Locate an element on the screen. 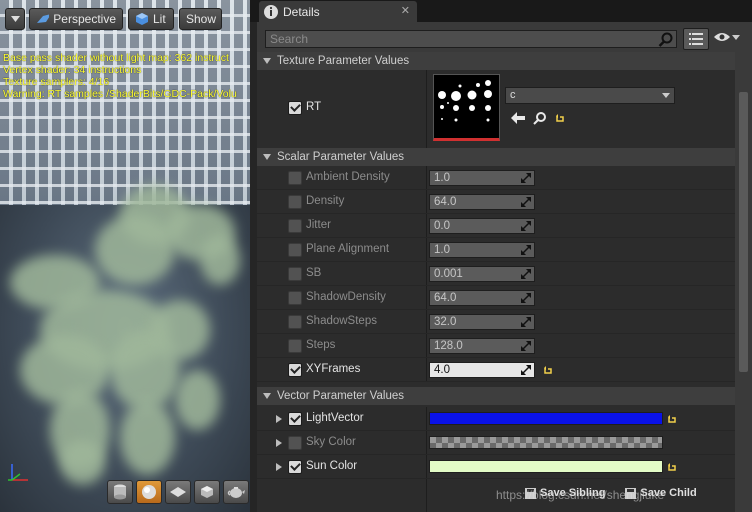 This screenshot has height=512, width=752. tab-title: Details is located at coordinates (301, 11).